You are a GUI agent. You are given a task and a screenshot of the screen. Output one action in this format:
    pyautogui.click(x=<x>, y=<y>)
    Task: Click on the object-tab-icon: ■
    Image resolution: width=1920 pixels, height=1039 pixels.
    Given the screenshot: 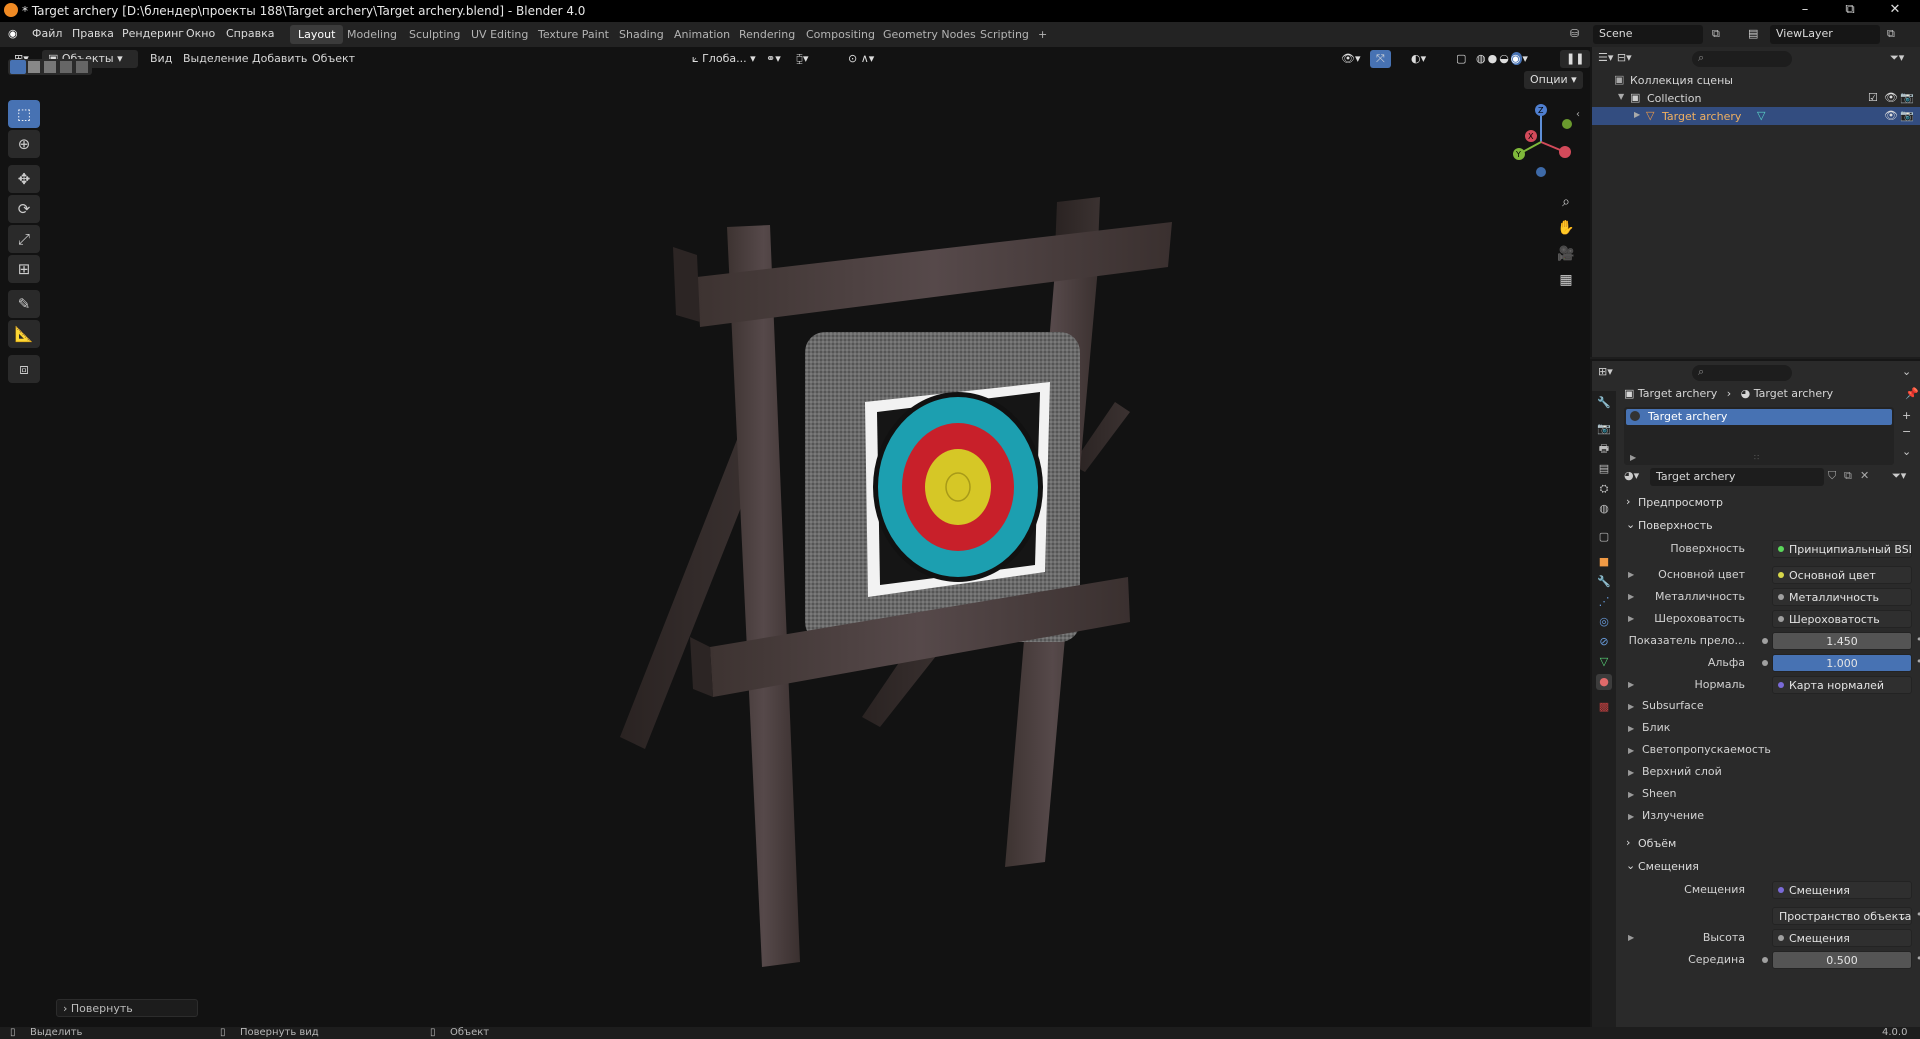 What is the action you would take?
    pyautogui.click(x=1604, y=562)
    